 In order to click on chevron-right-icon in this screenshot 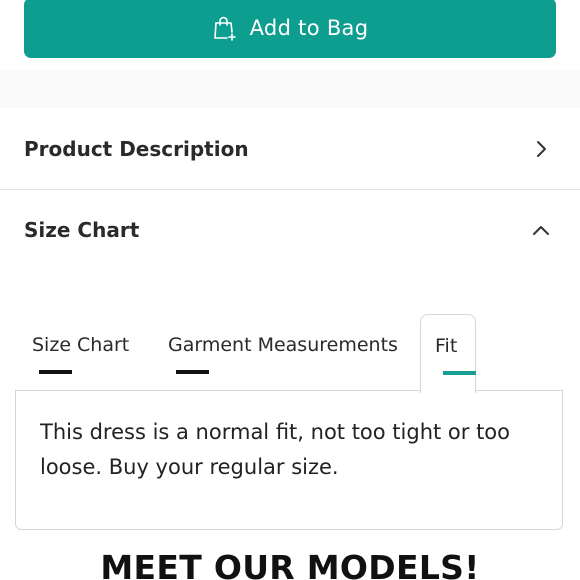, I will do `click(541, 149)`.